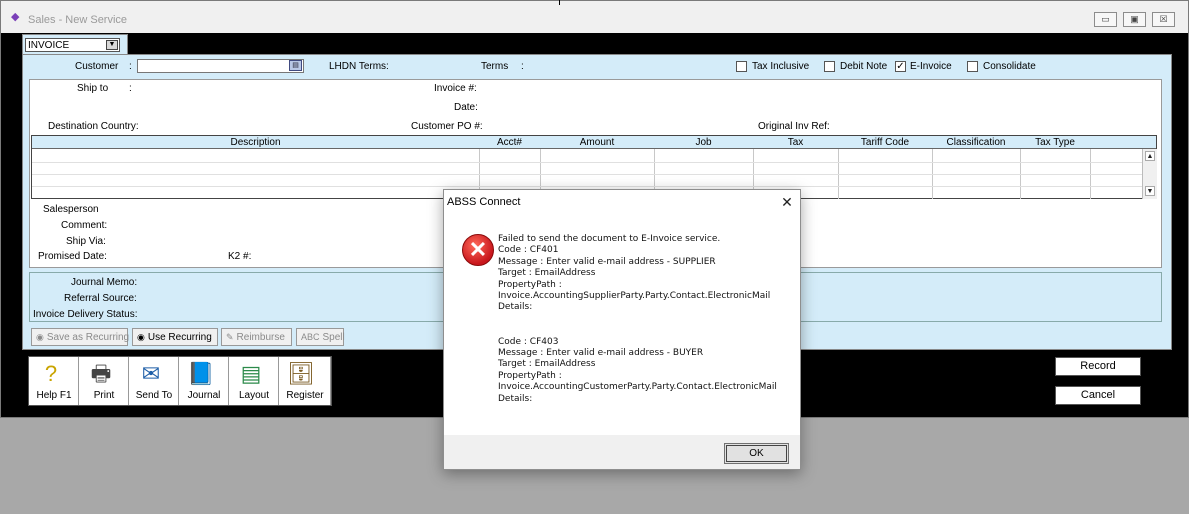  I want to click on spell-button: ABC Spell, so click(320, 337).